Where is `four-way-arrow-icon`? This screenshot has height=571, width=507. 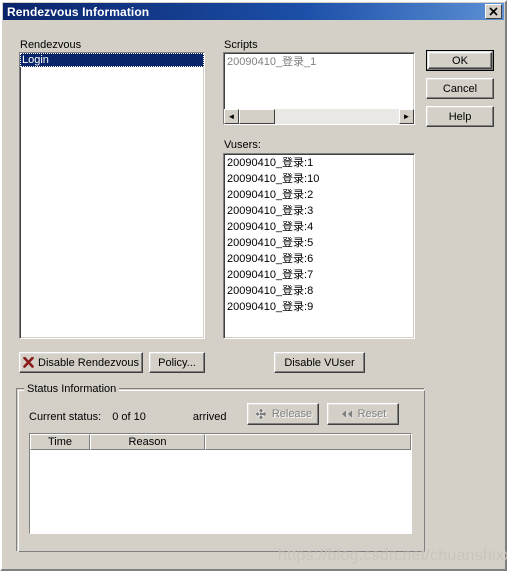 four-way-arrow-icon is located at coordinates (261, 414).